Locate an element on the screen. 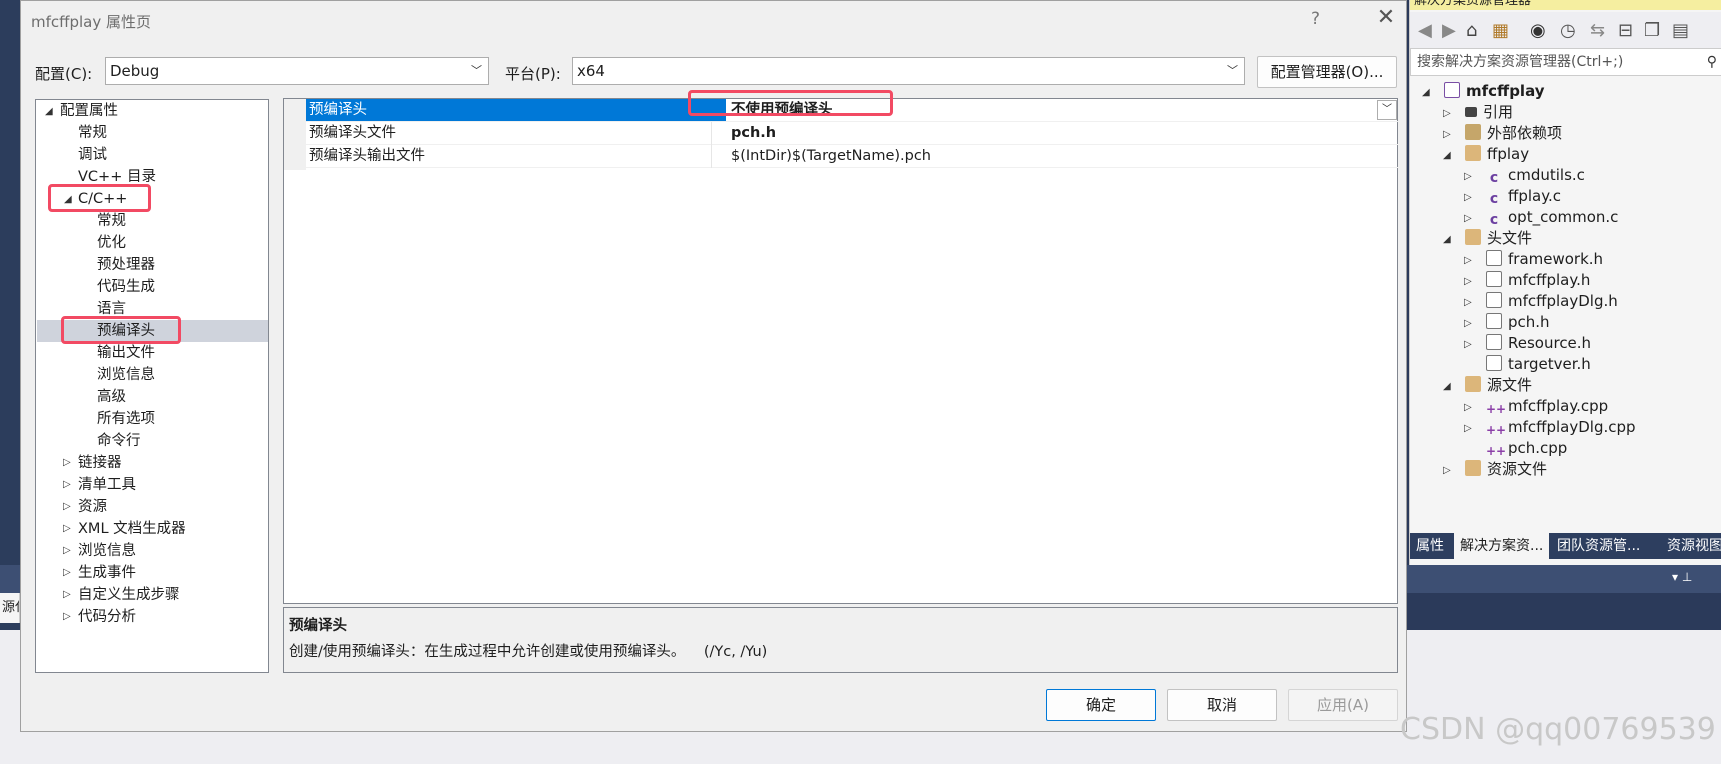 The width and height of the screenshot is (1721, 764). history-icon: ◷ is located at coordinates (1568, 30).